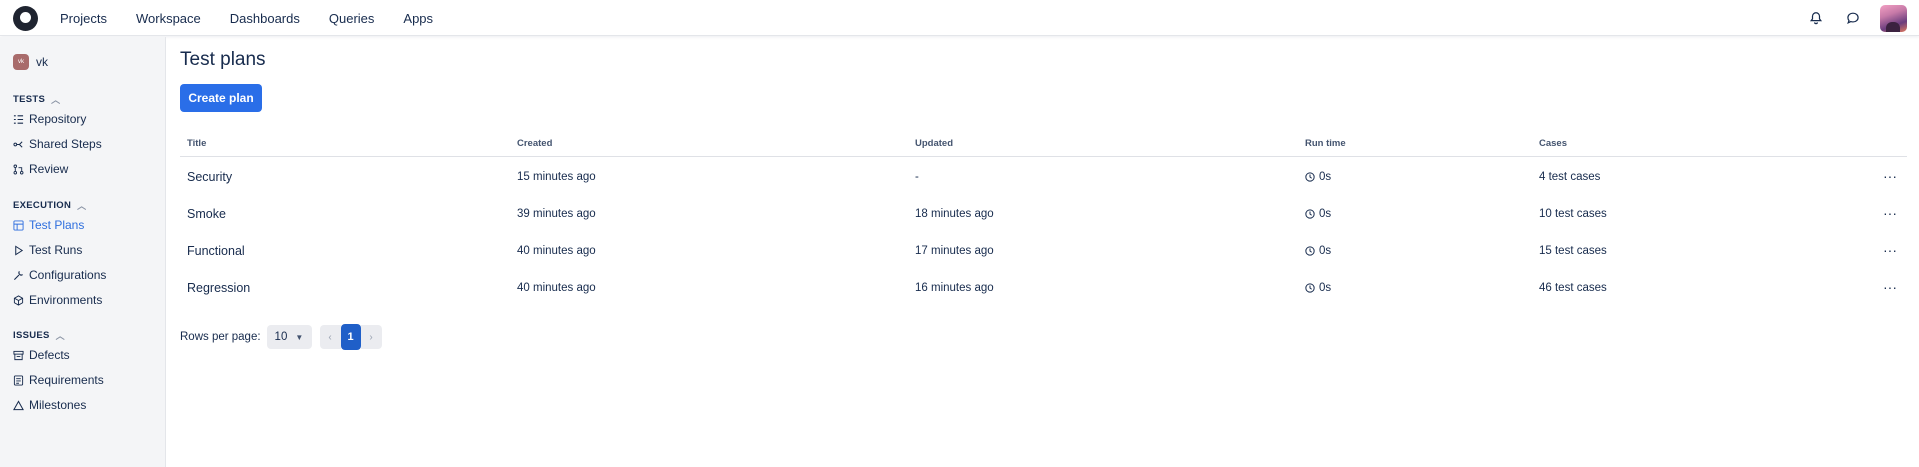  Describe the element at coordinates (1553, 143) in the screenshot. I see `column-cases: Cases` at that location.